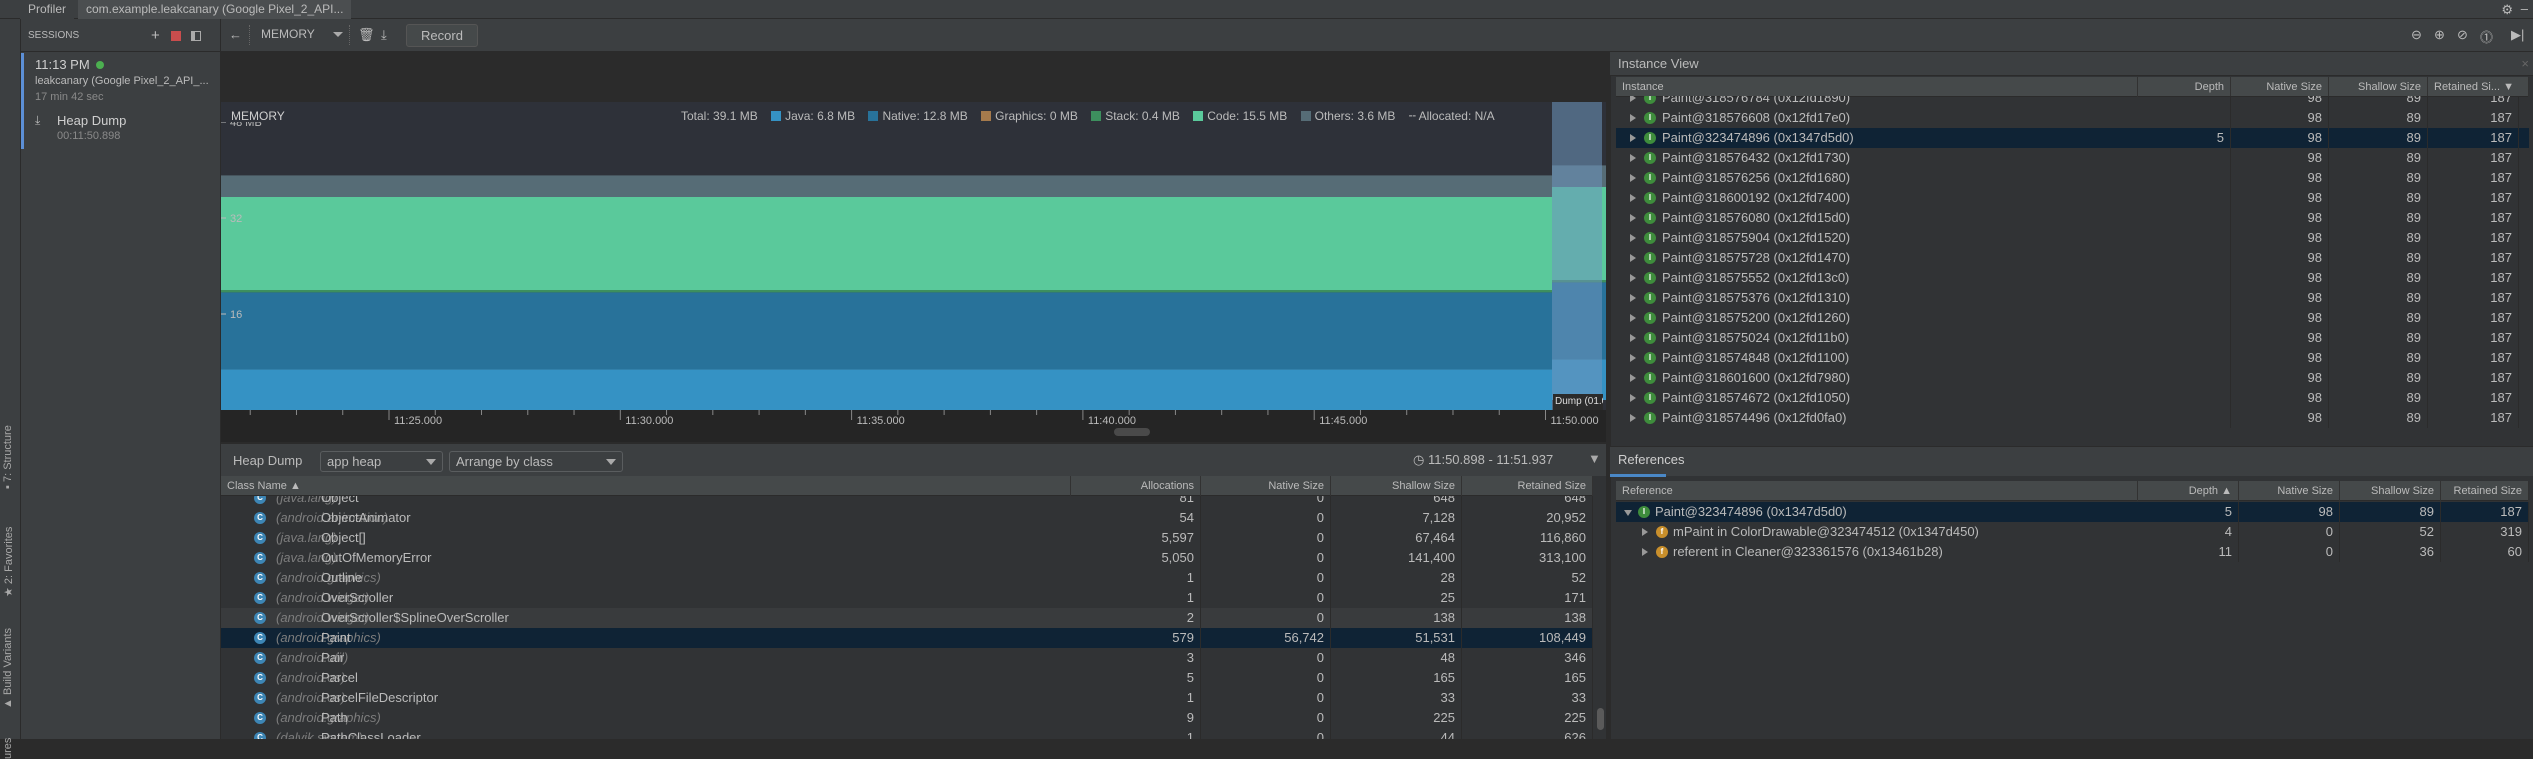 This screenshot has width=2533, height=759. What do you see at coordinates (2072, 258) in the screenshot?
I see `instance-row: I Paint@318575728 (0x12fd1470) 98 89 187` at bounding box center [2072, 258].